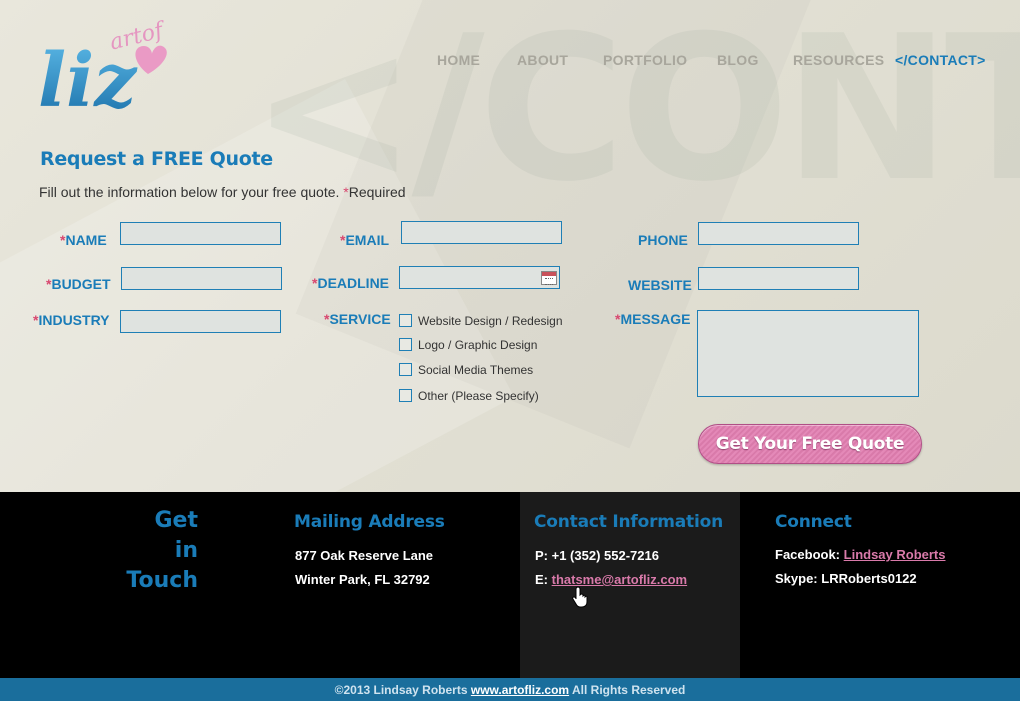 Image resolution: width=1020 pixels, height=701 pixels. What do you see at coordinates (813, 522) in the screenshot?
I see `connect-heading: Connect` at bounding box center [813, 522].